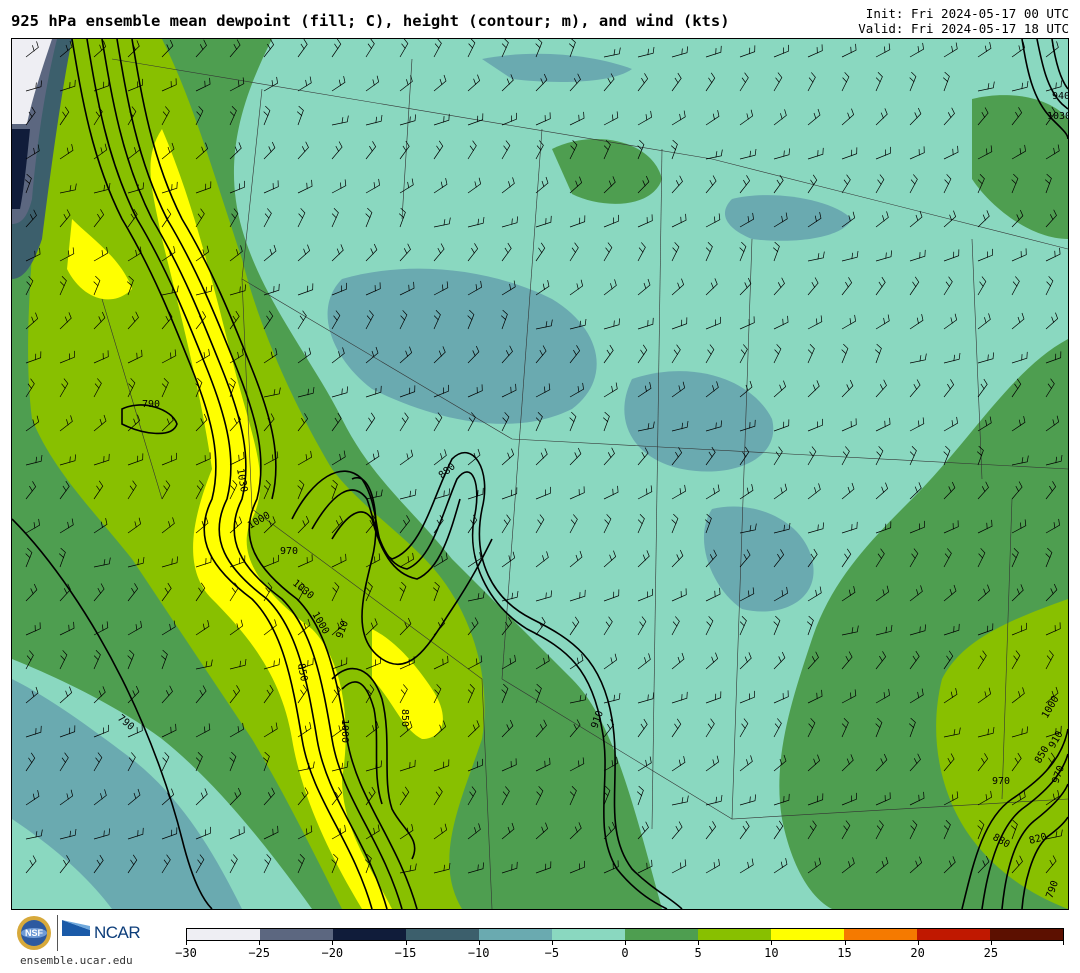 This screenshot has height=973, width=1080. I want to click on colorbar-tick-label: 0, so click(625, 953).